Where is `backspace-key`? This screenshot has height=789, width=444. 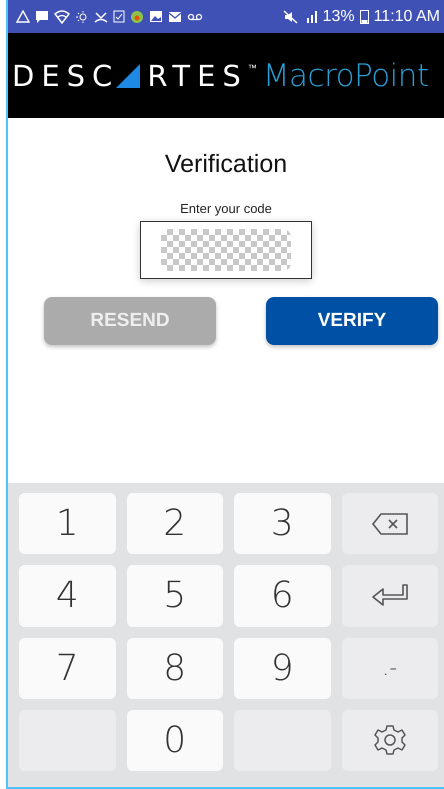 backspace-key is located at coordinates (390, 523).